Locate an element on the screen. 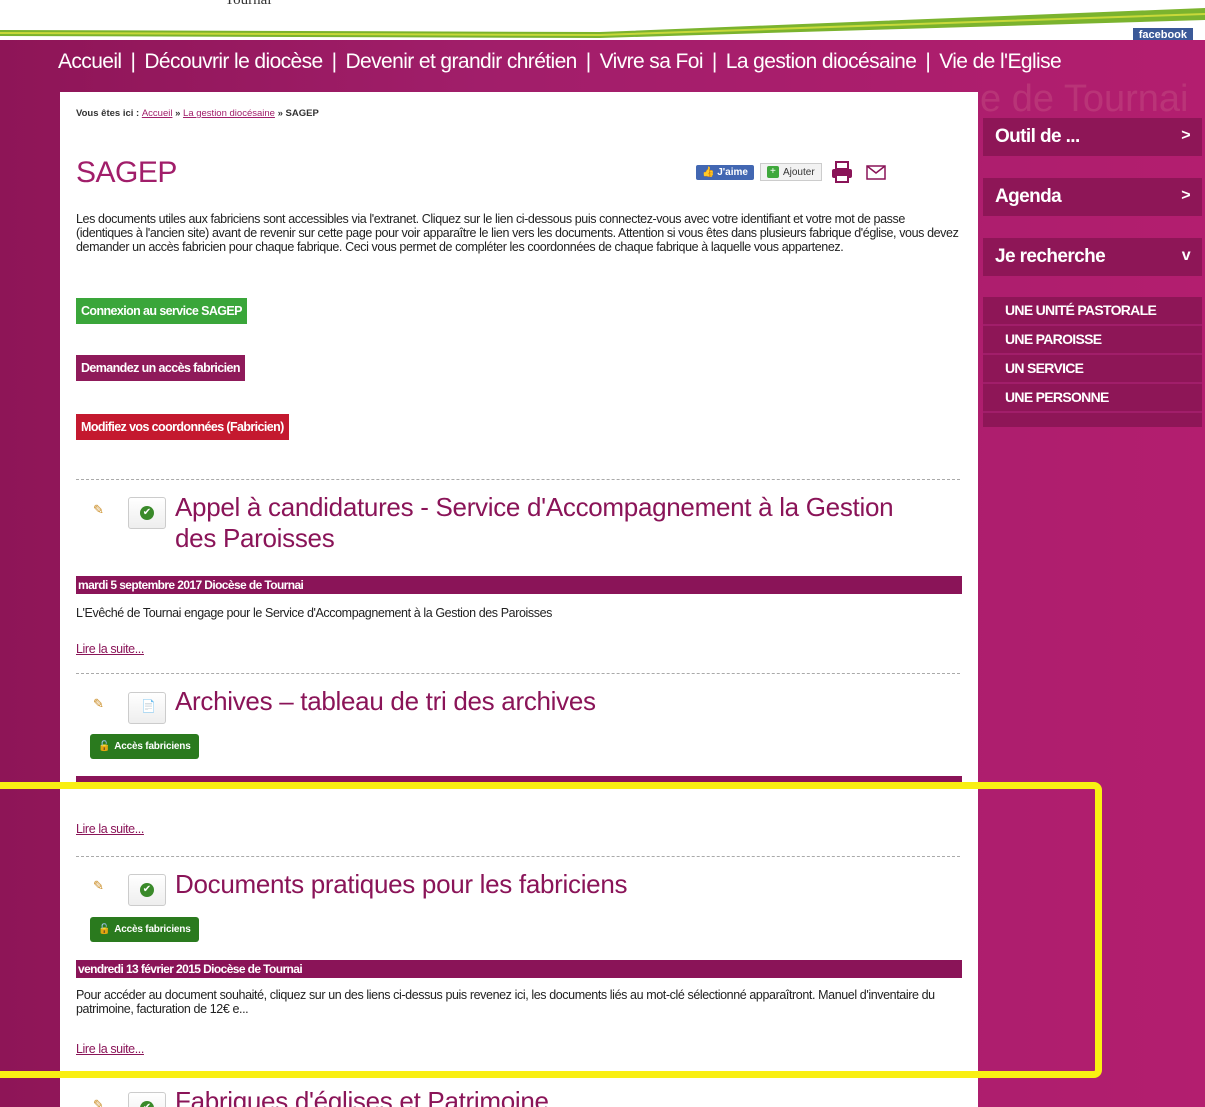 The width and height of the screenshot is (1205, 1107). acces-fabriciens-badge: 🔓 Accès fabriciens is located at coordinates (144, 746).